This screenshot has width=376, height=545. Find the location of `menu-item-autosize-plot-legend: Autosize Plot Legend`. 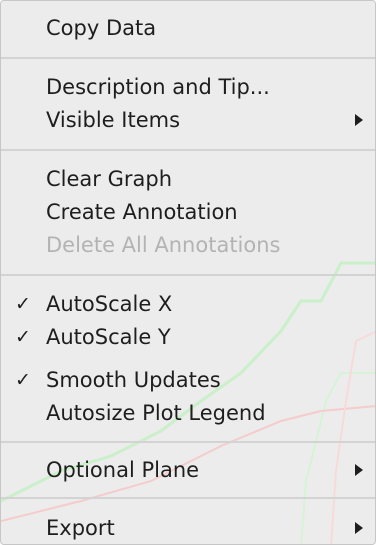

menu-item-autosize-plot-legend: Autosize Plot Legend is located at coordinates (188, 413).